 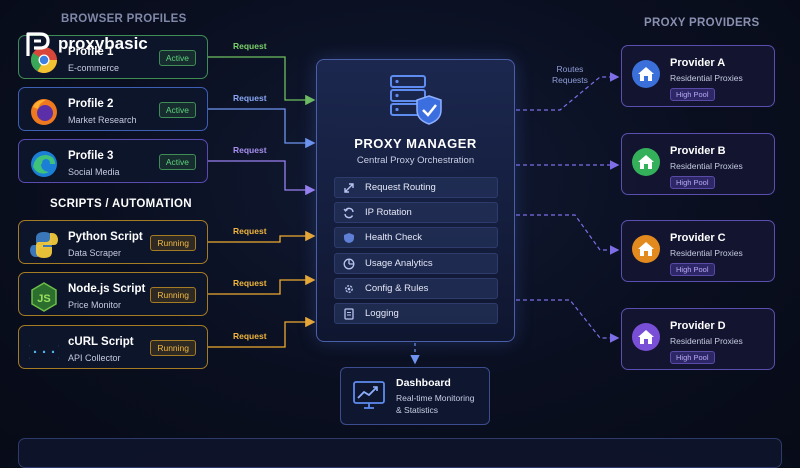 I want to click on shield-icon, so click(x=349, y=238).